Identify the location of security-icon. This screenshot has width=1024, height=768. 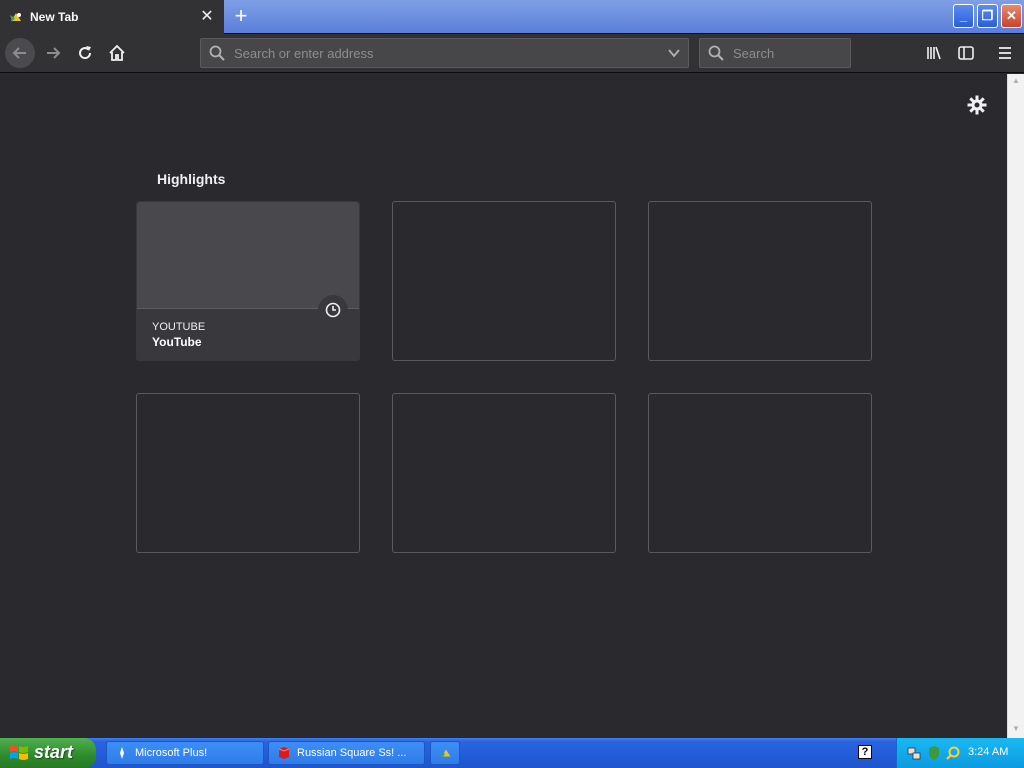
(934, 753).